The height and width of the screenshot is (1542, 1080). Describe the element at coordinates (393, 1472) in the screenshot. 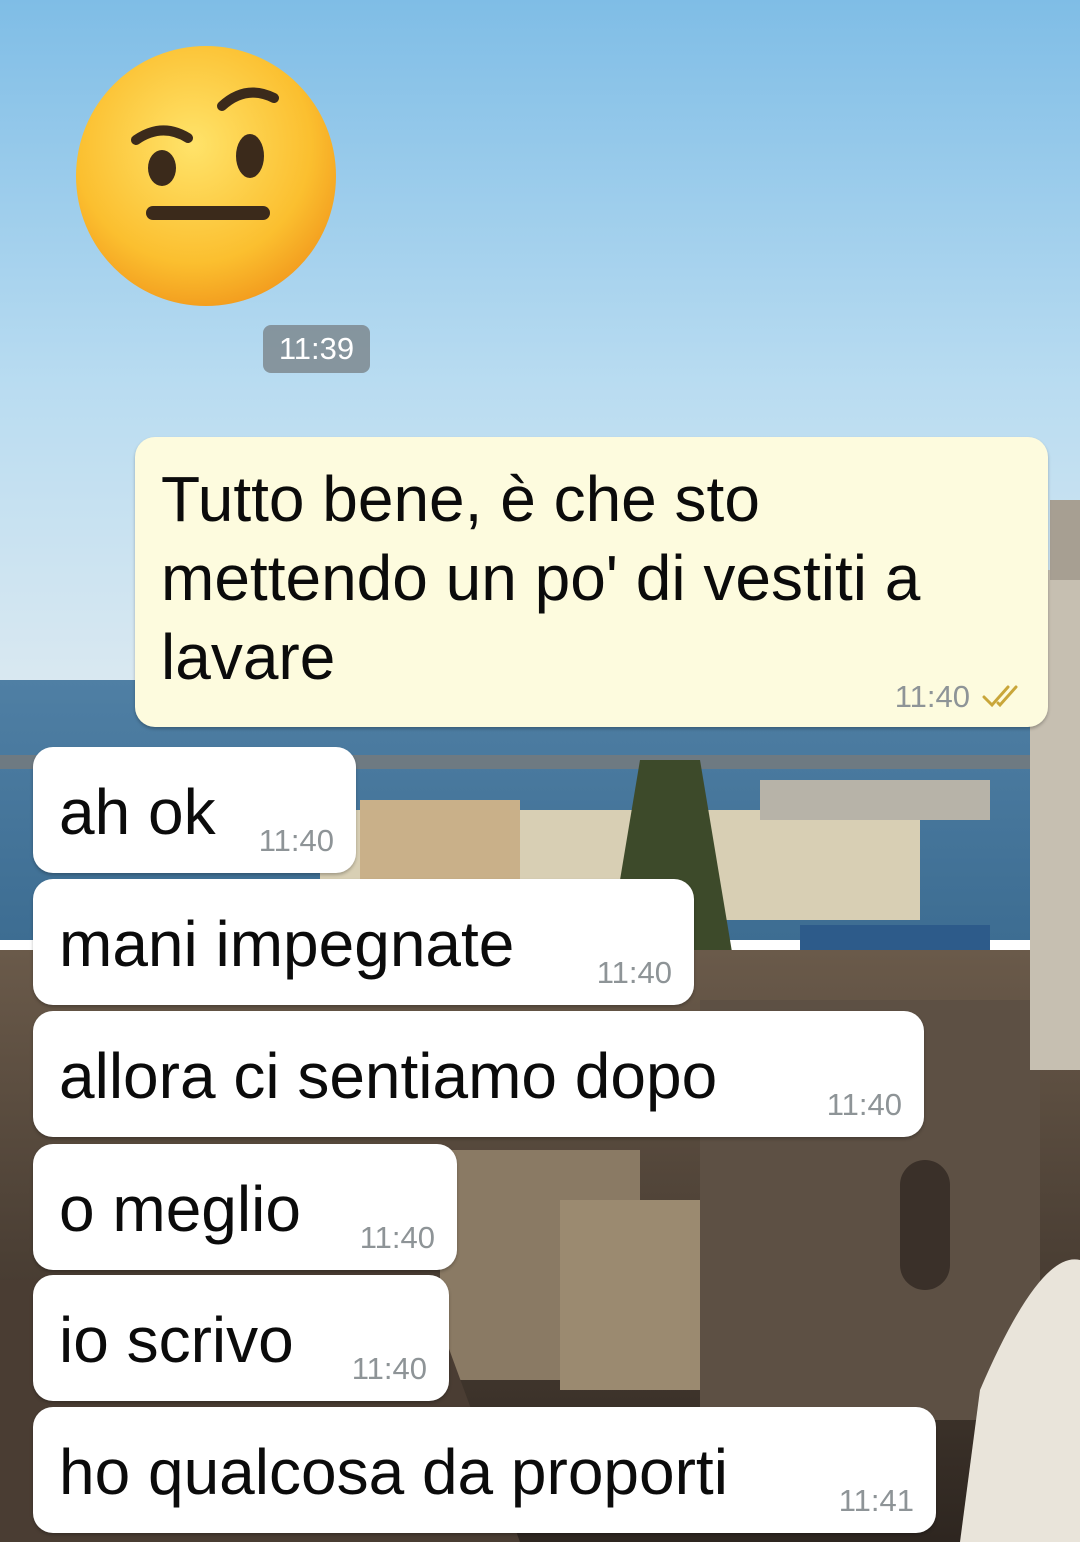

I see `message-text: ho qualcosa da proporti` at that location.